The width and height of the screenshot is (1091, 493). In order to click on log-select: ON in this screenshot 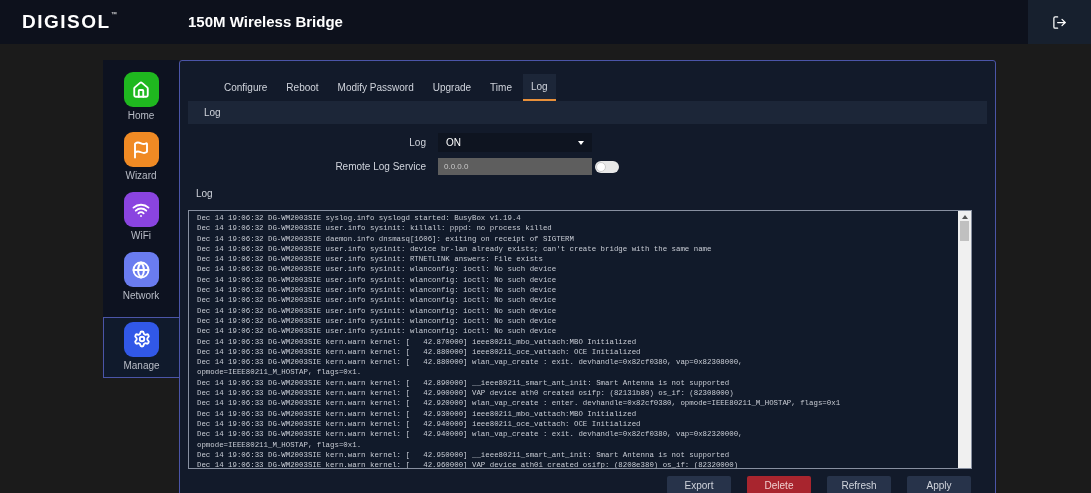, I will do `click(515, 142)`.